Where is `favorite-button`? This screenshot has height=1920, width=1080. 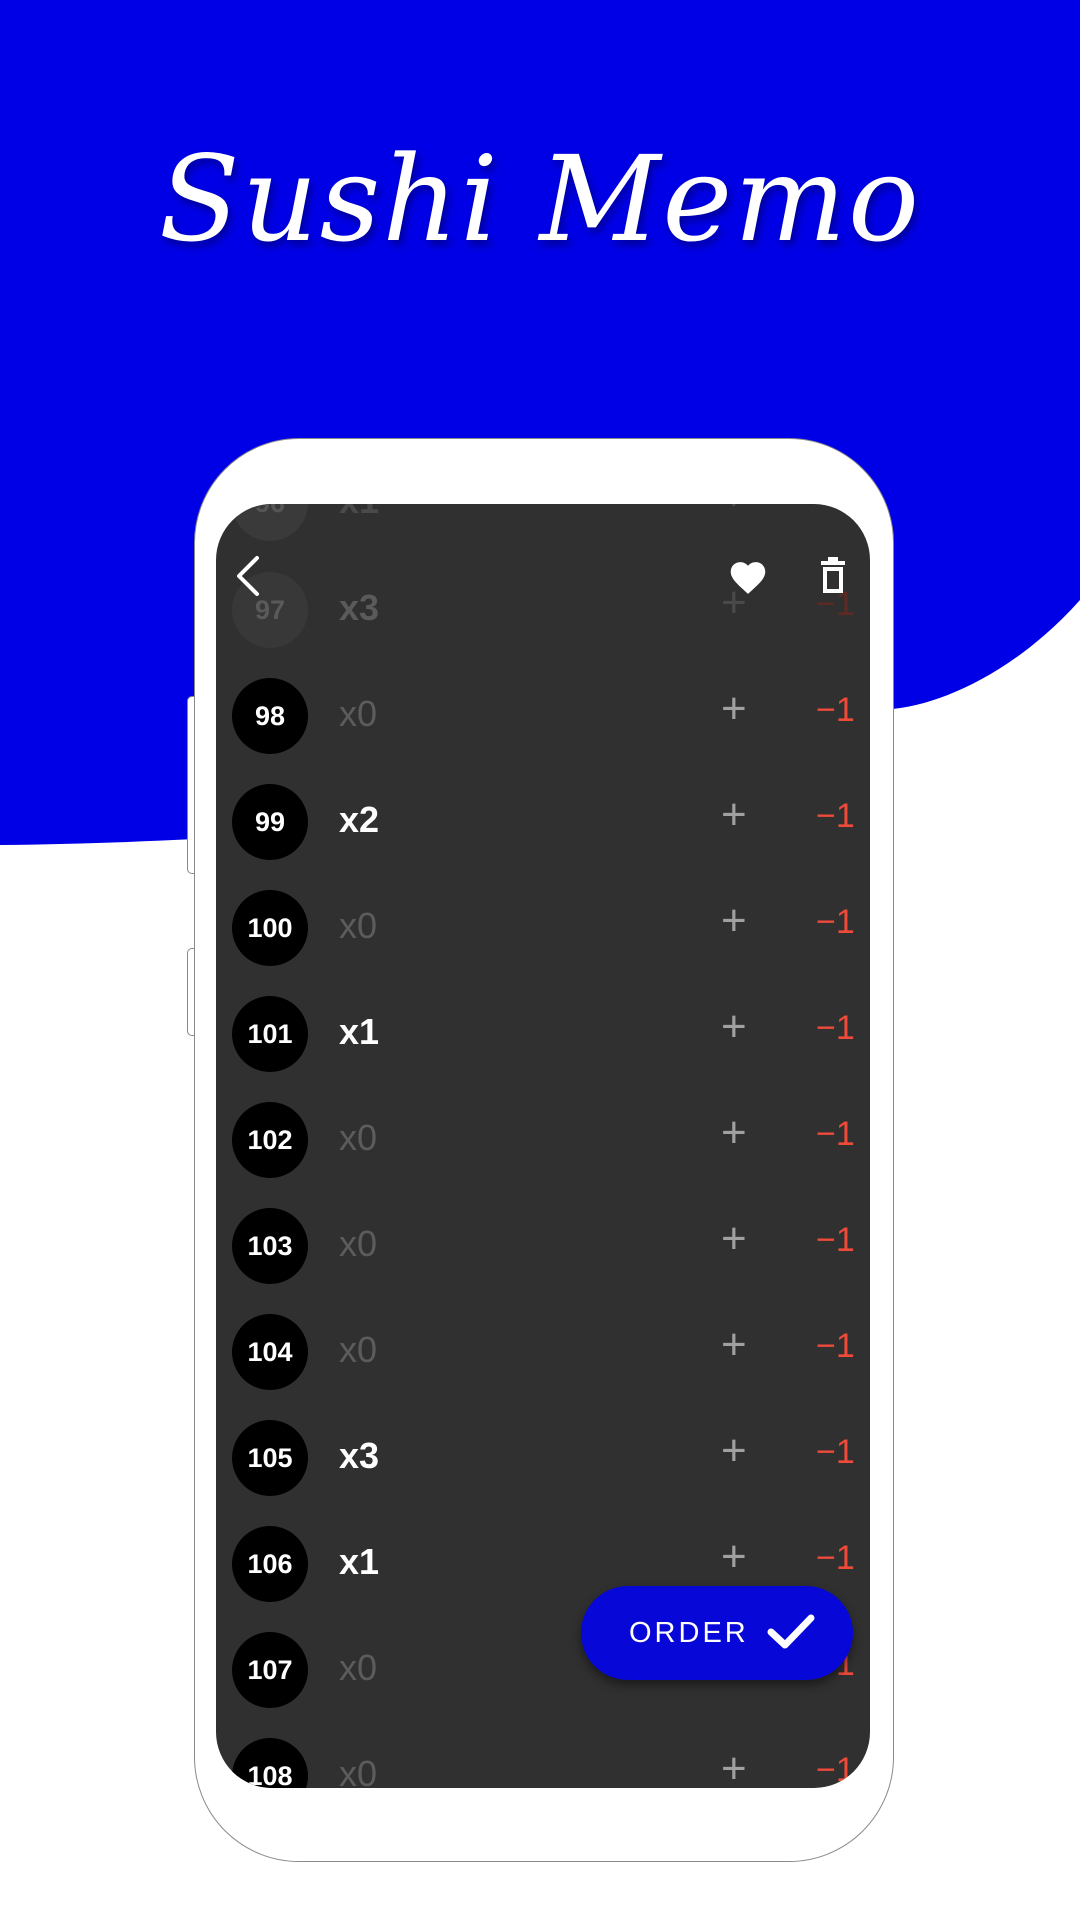 favorite-button is located at coordinates (748, 576).